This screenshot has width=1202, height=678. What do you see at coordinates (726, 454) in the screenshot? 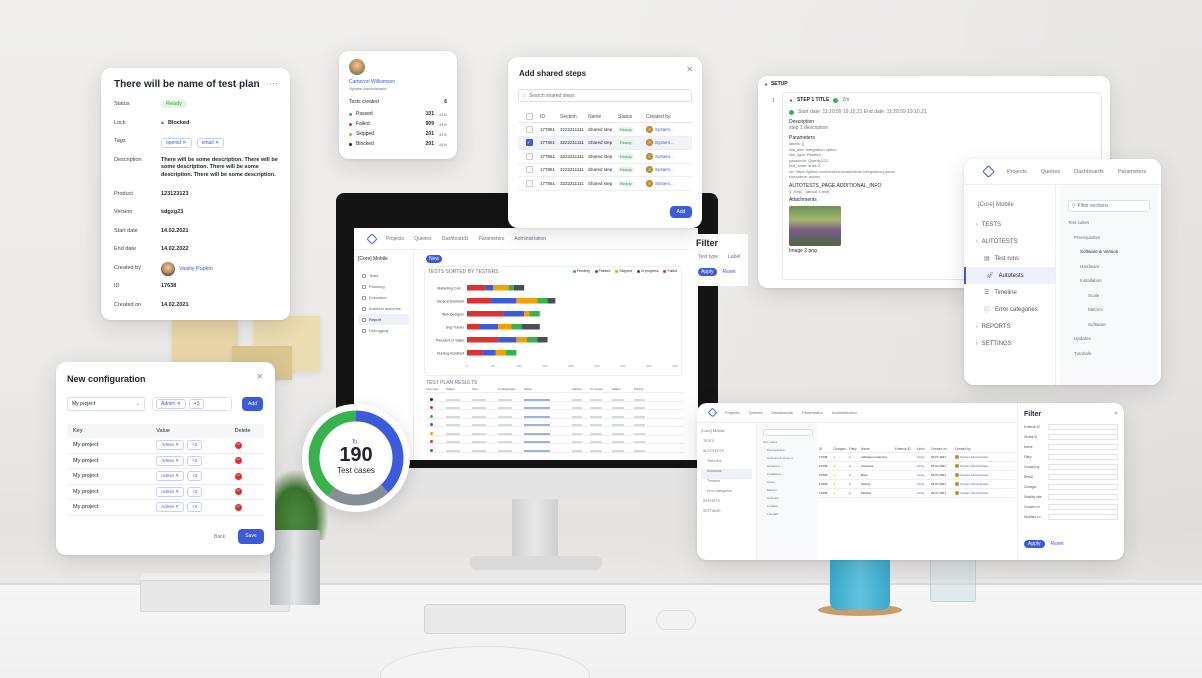
I see `sidebar-item: AUTOTESTS` at bounding box center [726, 454].